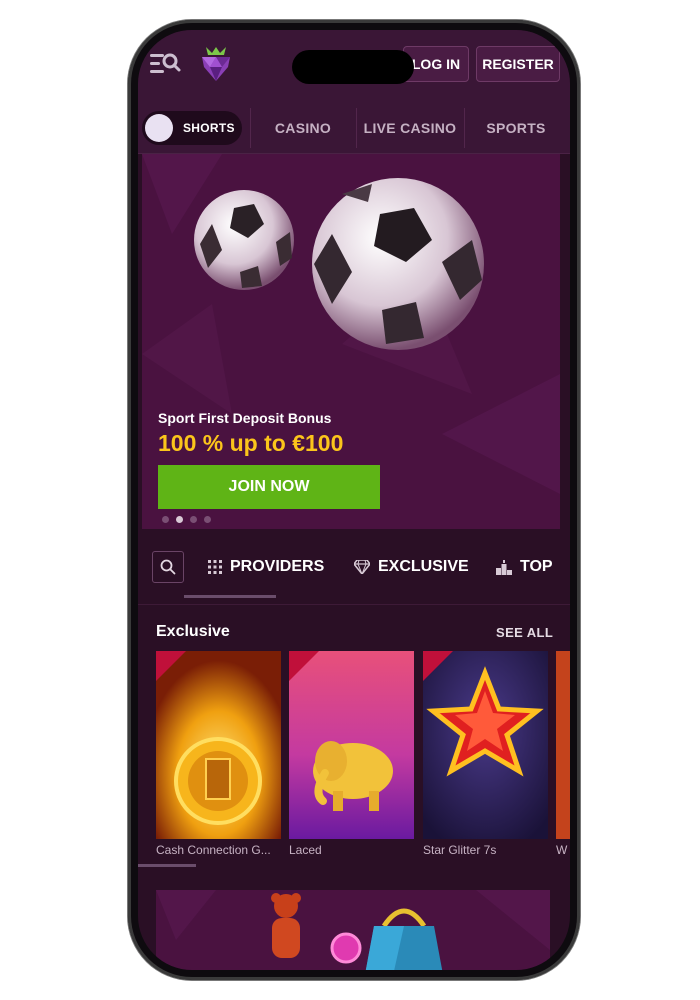 This screenshot has width=700, height=1000. I want to click on raspberry-logo-icon, so click(216, 64).